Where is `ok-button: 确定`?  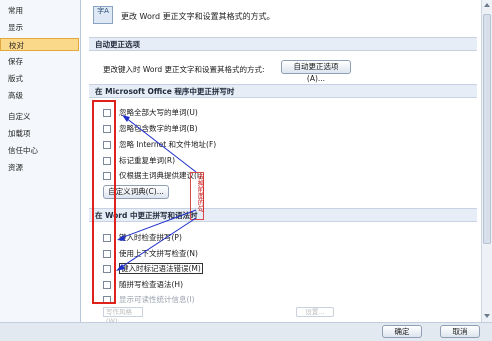
ok-button: 确定 is located at coordinates (402, 331).